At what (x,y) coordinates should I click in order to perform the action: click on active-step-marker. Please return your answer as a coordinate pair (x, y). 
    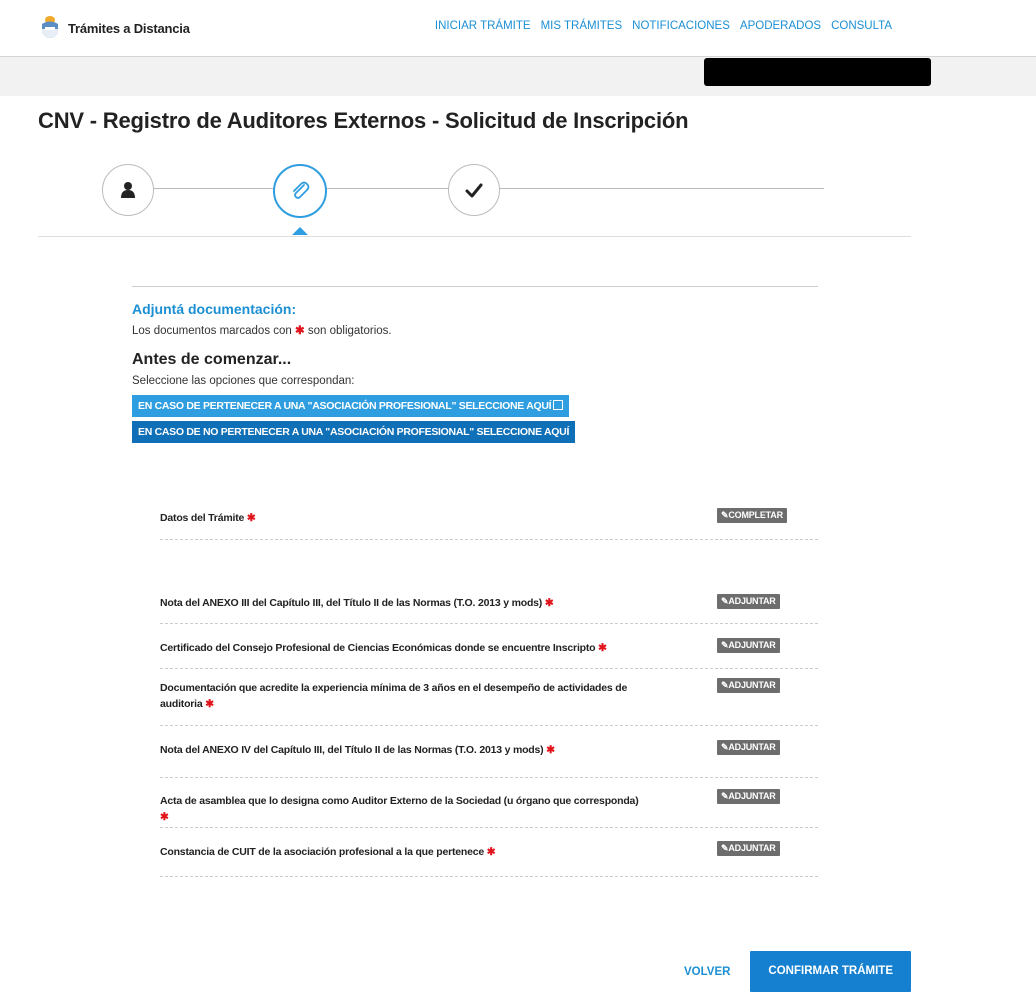
    Looking at the image, I should click on (300, 231).